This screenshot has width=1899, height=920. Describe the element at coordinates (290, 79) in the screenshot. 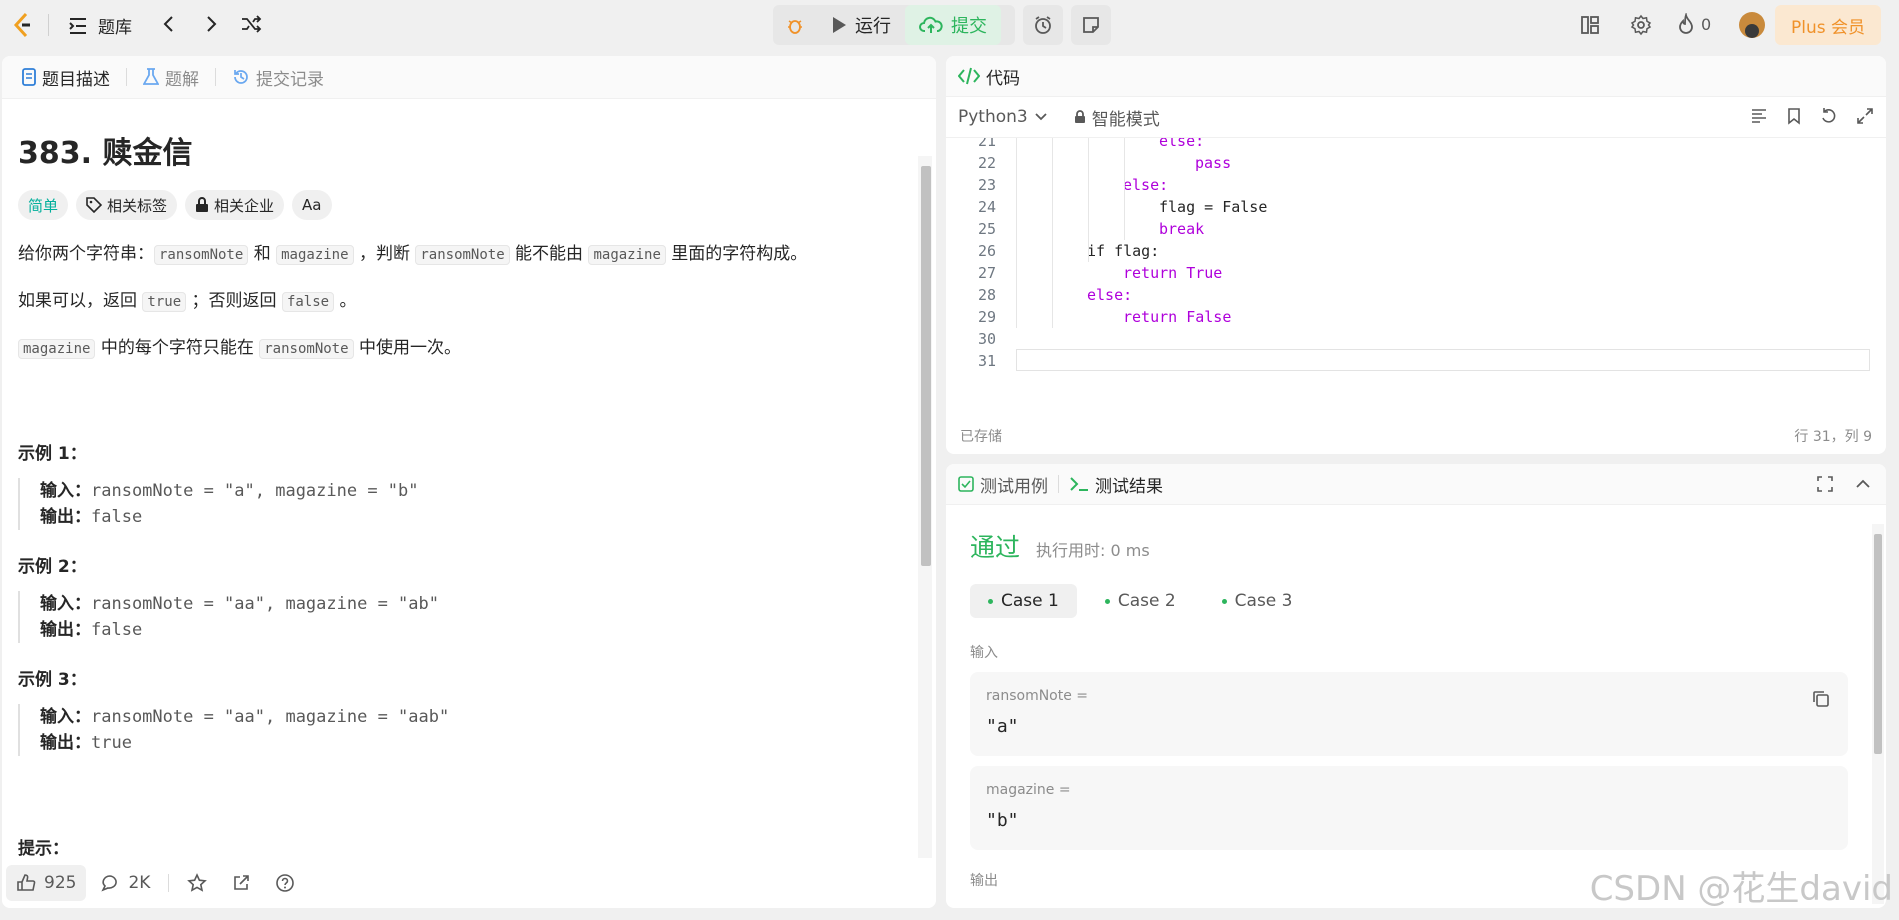

I see `tab-submissions-label: 提交记录` at that location.